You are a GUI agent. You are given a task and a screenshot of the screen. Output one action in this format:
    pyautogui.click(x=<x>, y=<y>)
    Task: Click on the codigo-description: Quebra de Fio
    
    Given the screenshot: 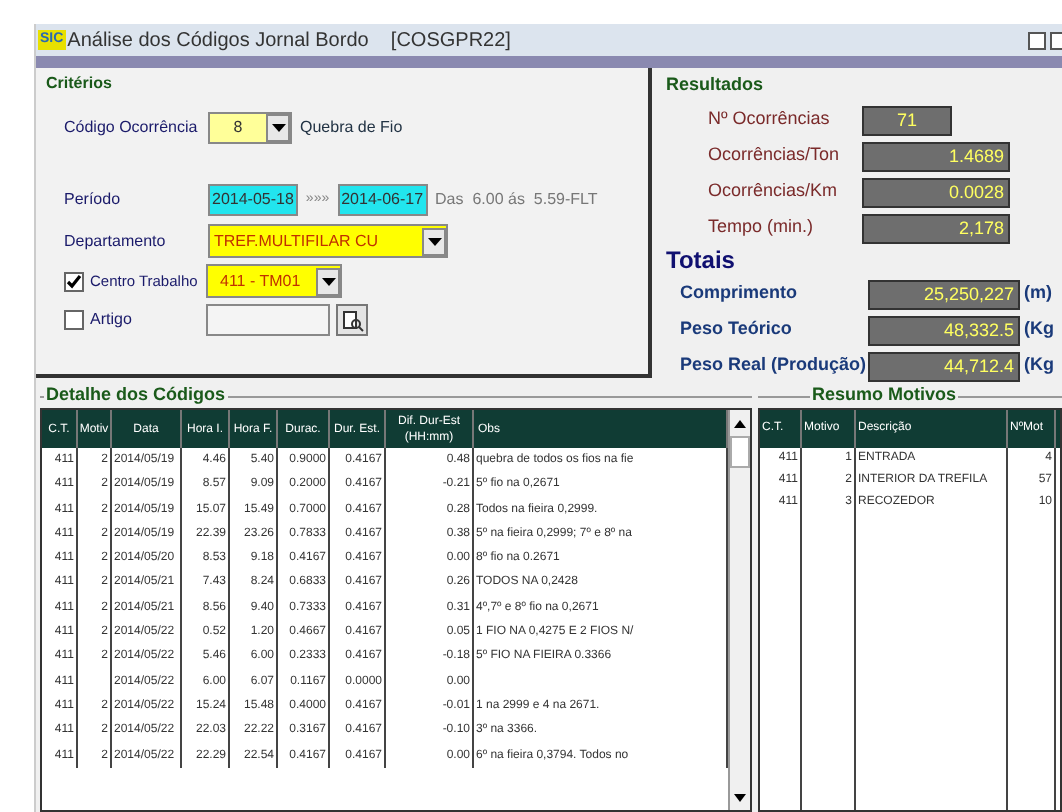 What is the action you would take?
    pyautogui.click(x=351, y=128)
    